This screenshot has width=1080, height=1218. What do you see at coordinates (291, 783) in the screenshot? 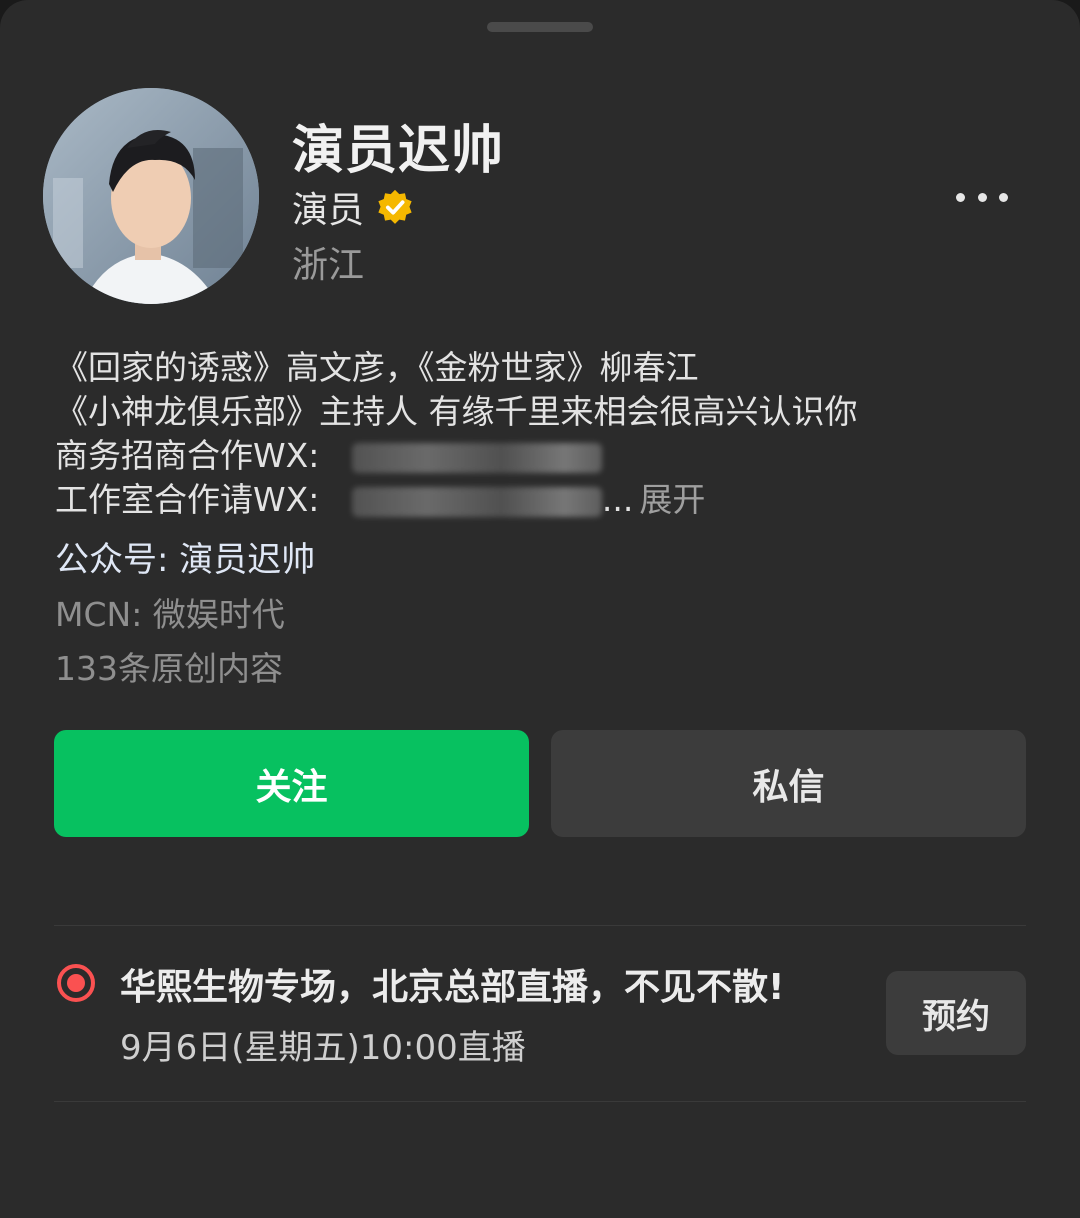
I see `follow-button: 关注` at bounding box center [291, 783].